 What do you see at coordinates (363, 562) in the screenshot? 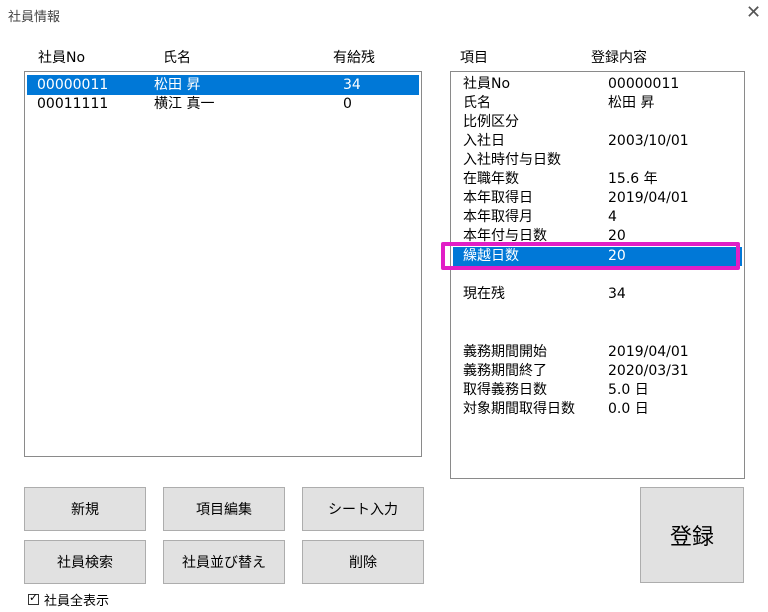
I see `delete-button: 削除` at bounding box center [363, 562].